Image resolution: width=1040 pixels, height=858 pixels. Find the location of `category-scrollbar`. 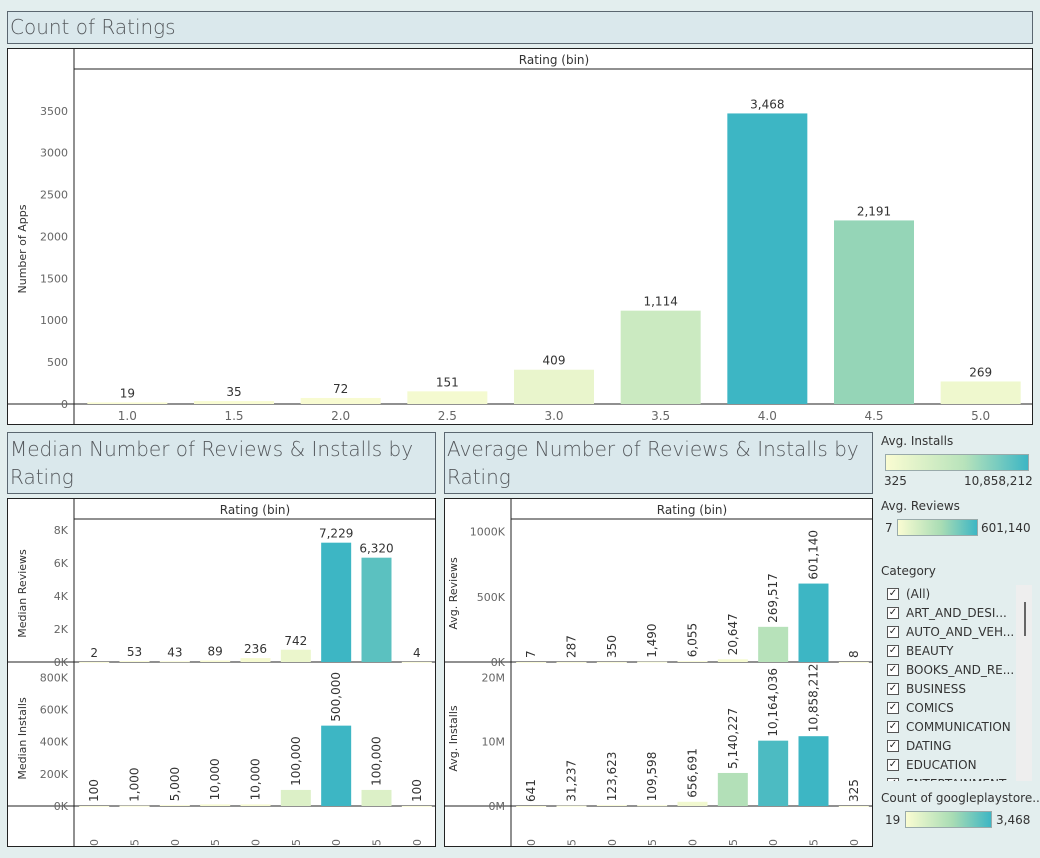

category-scrollbar is located at coordinates (1024, 683).